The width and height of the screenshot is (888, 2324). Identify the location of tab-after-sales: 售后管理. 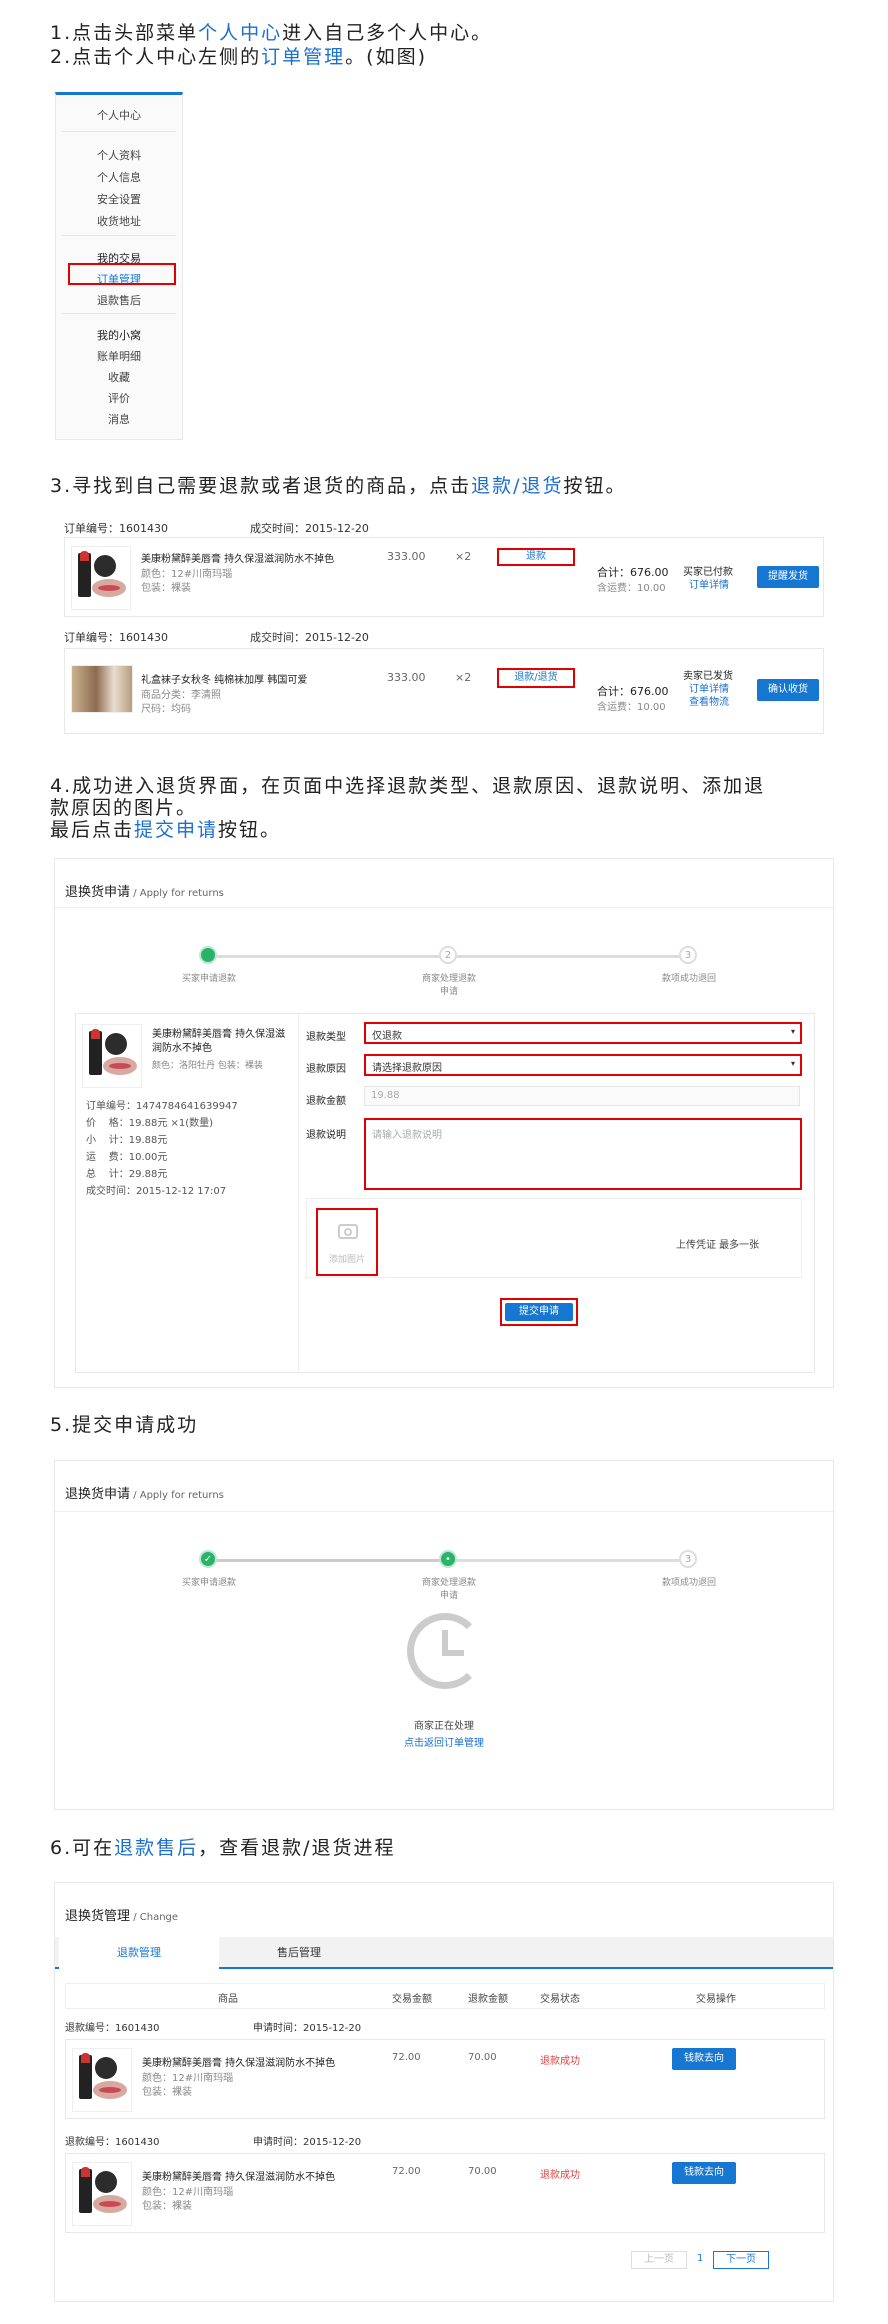
(299, 1953).